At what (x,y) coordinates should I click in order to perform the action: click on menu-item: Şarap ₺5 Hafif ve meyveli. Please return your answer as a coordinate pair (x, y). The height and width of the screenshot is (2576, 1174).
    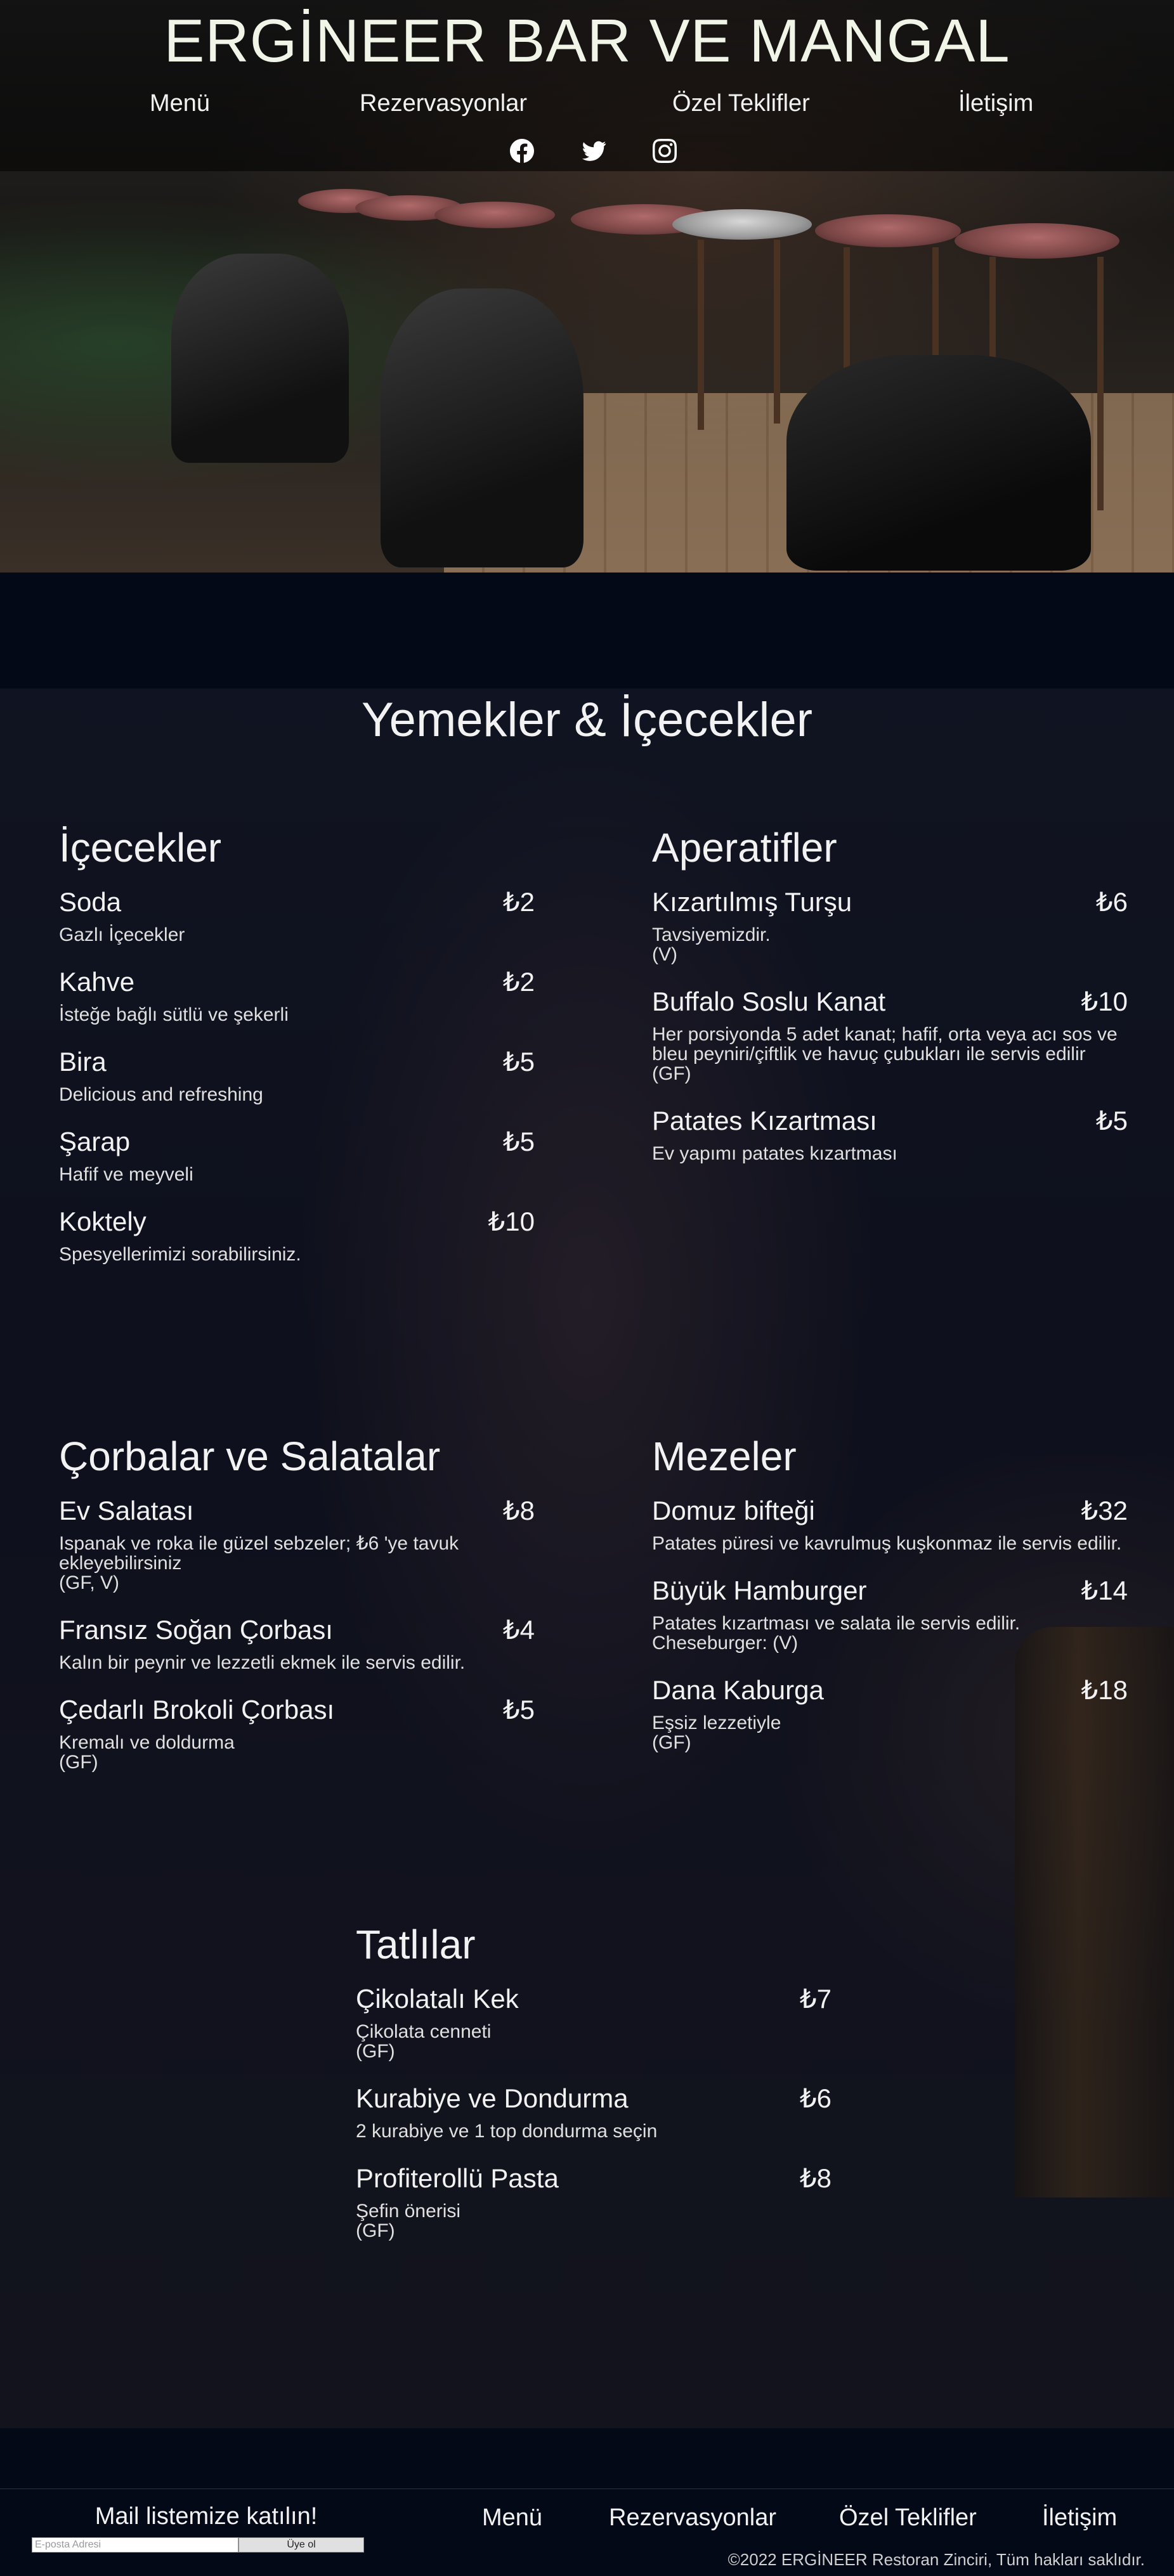
    Looking at the image, I should click on (297, 1155).